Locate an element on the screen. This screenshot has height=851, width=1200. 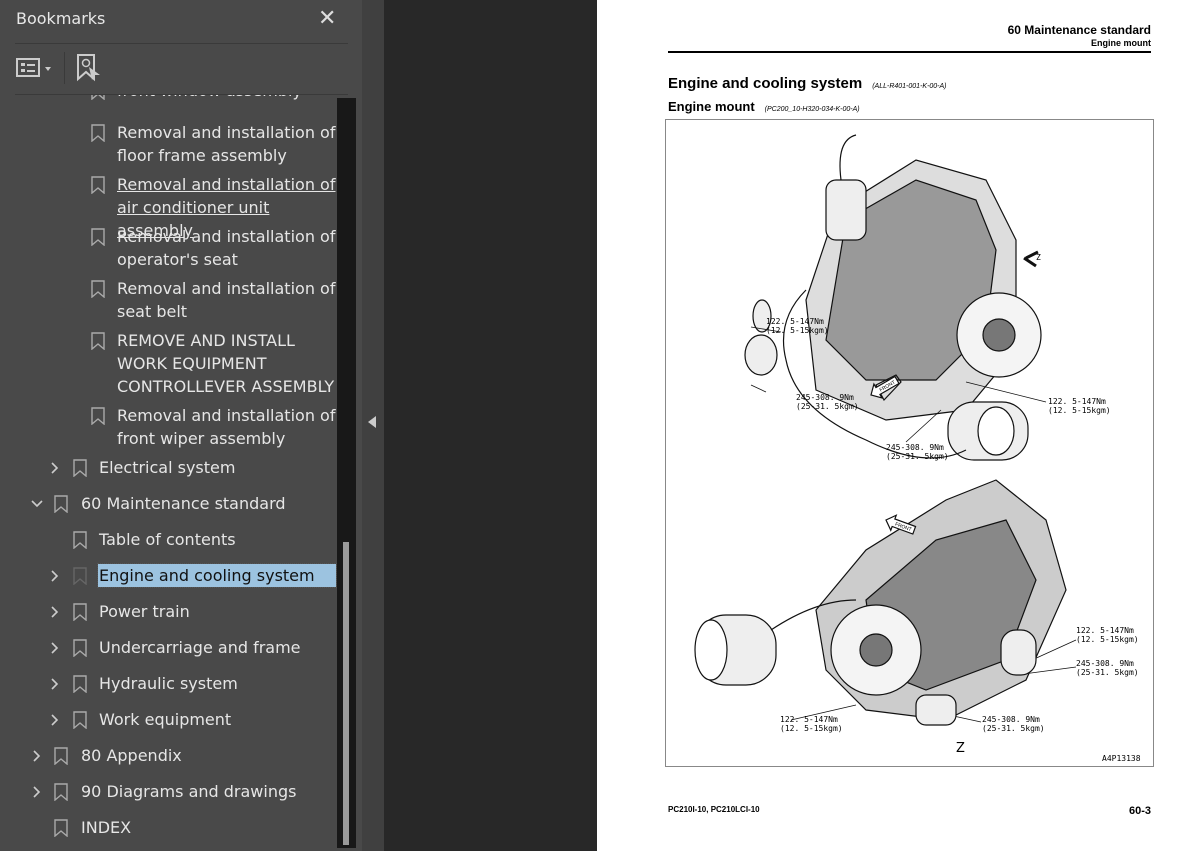
scrollbar-thumb is located at coordinates (346, 693).